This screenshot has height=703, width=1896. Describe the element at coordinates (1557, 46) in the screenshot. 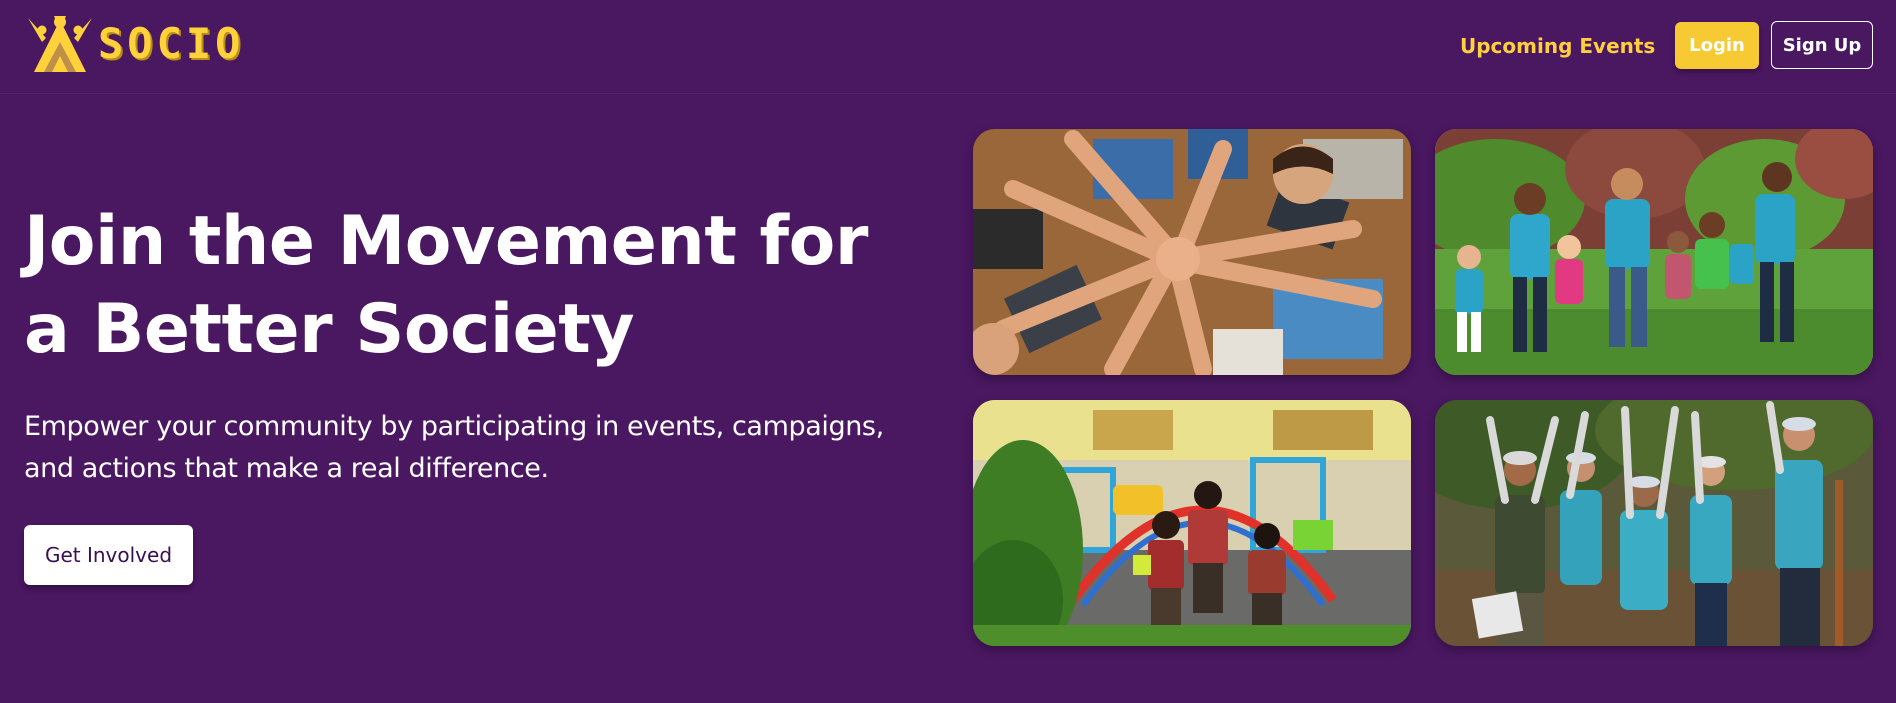

I see `nav-link-upcoming-events: Upcoming Events` at that location.